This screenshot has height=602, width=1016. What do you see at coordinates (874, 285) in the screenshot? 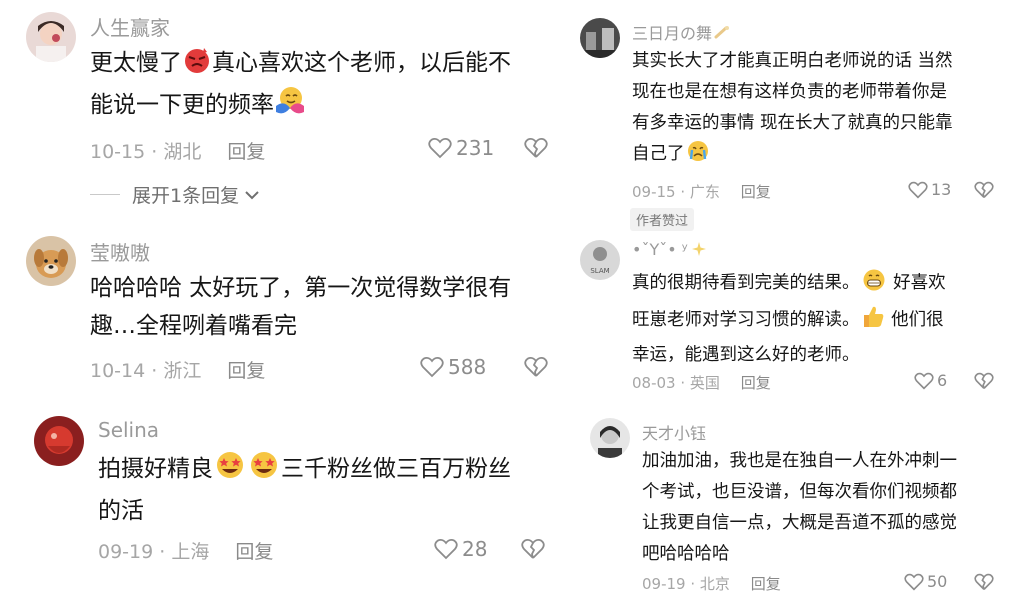
I see `grinning-face-emoji-icon` at bounding box center [874, 285].